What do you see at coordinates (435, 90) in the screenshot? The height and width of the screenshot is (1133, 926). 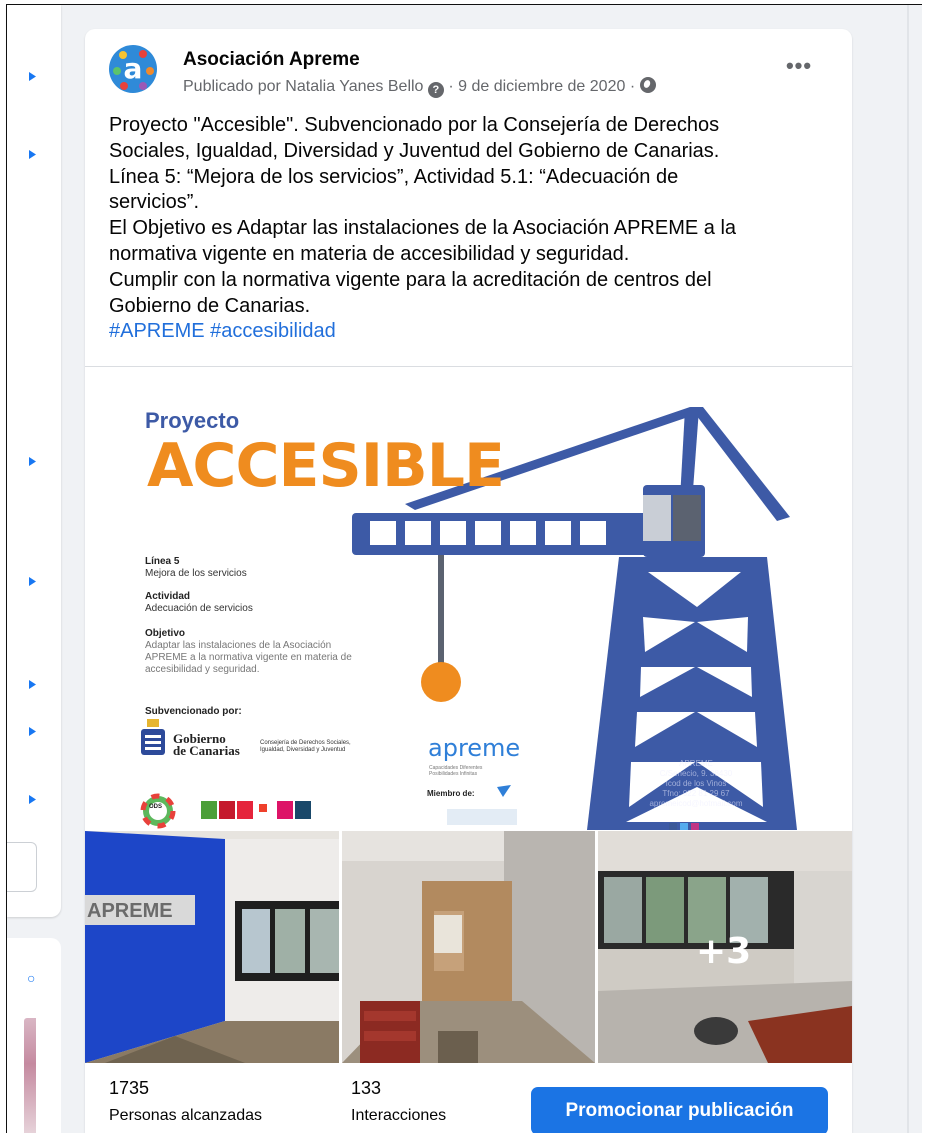 I see `question-badge-icon: ?` at bounding box center [435, 90].